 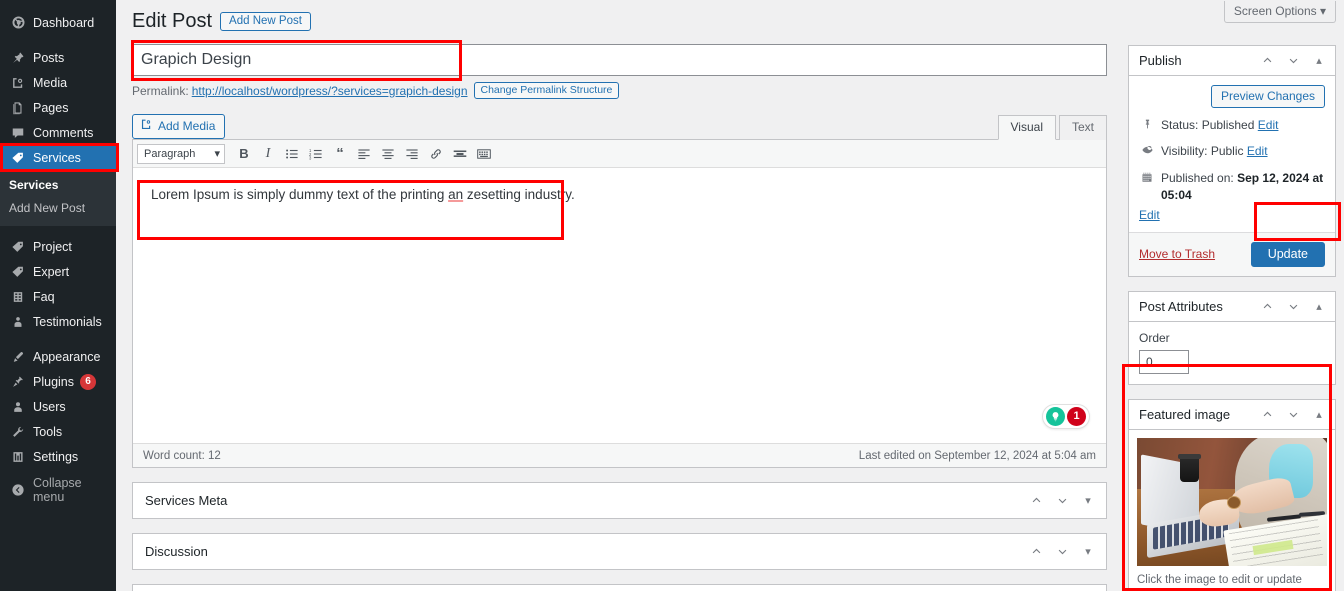 What do you see at coordinates (179, 126) in the screenshot?
I see `add-media-button: Add Media` at bounding box center [179, 126].